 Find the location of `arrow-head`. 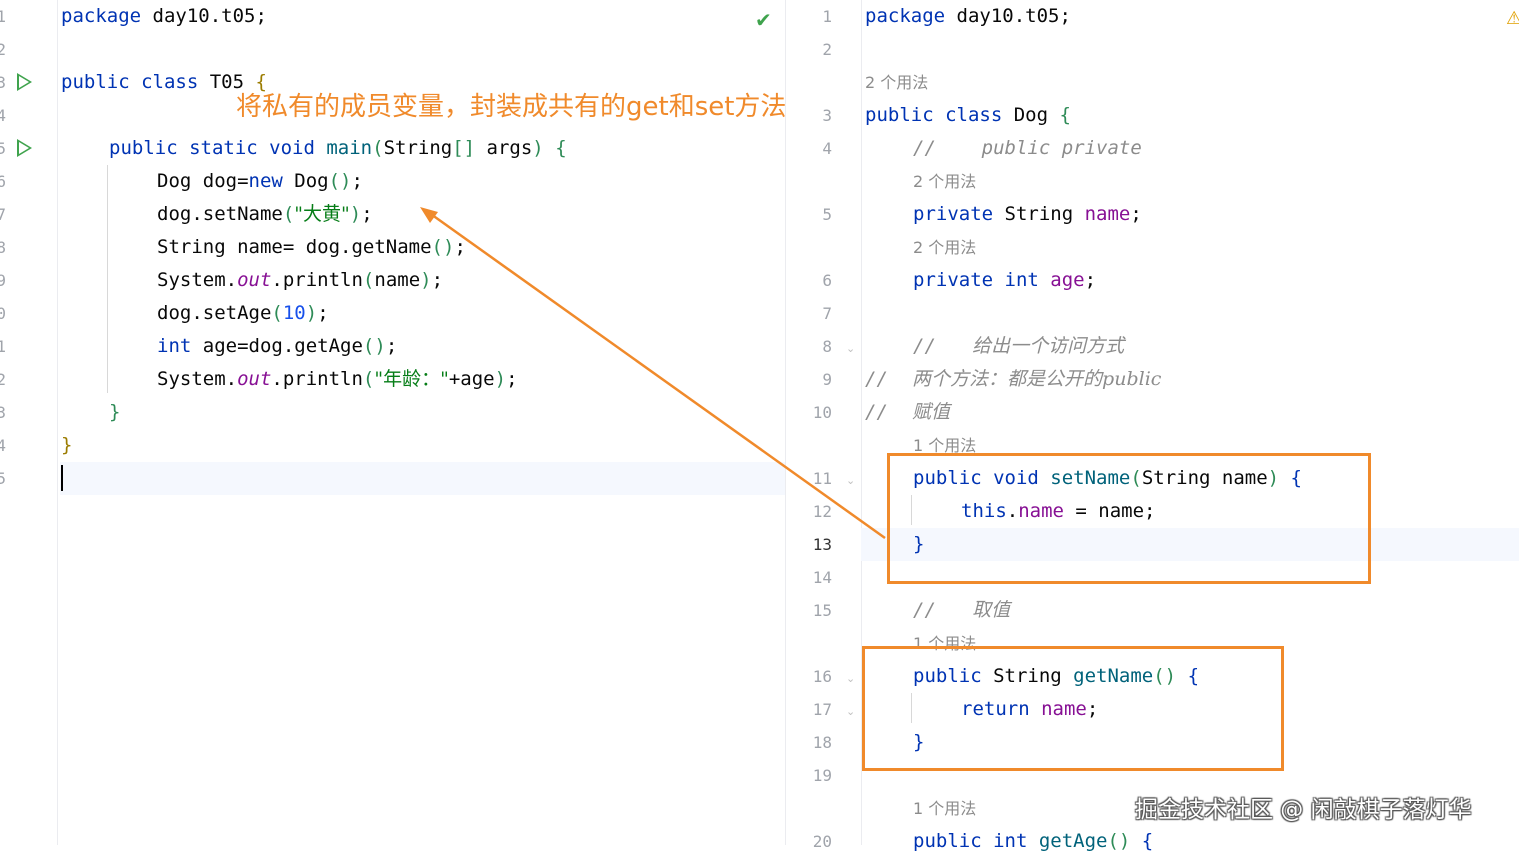

arrow-head is located at coordinates (429, 215).